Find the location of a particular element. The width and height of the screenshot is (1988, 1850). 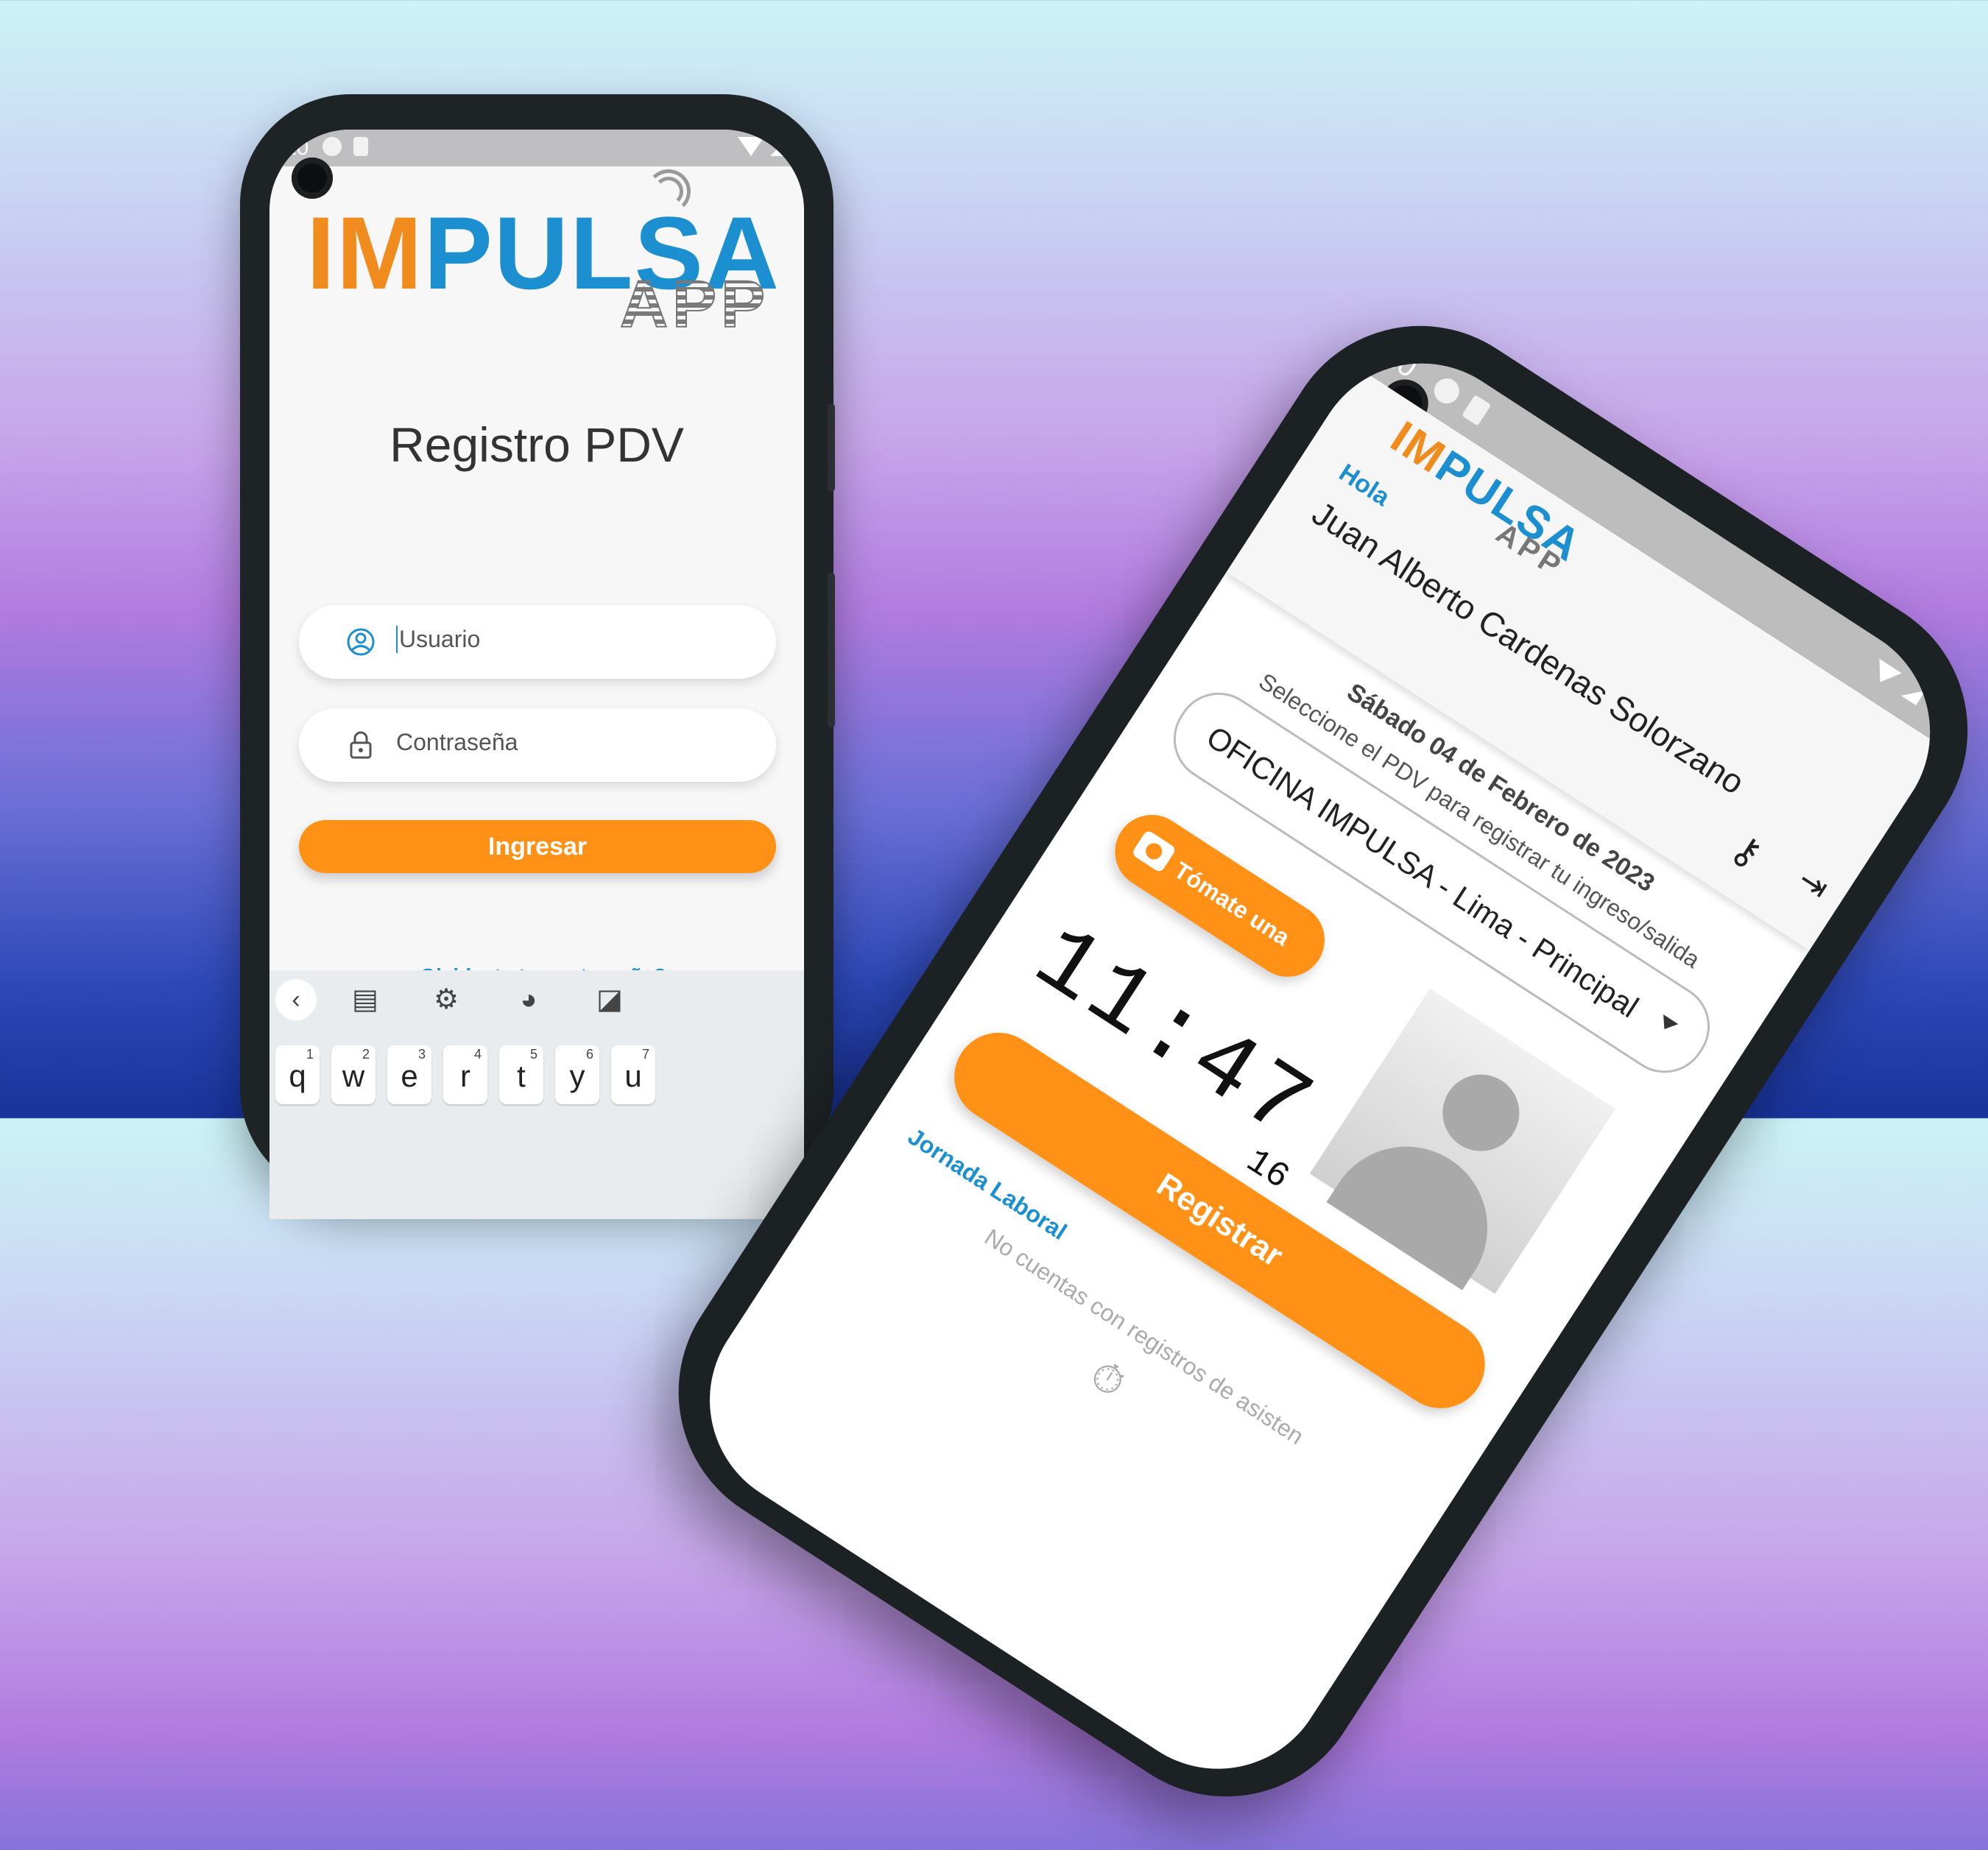

avatar-head-icon is located at coordinates (1481, 1112).